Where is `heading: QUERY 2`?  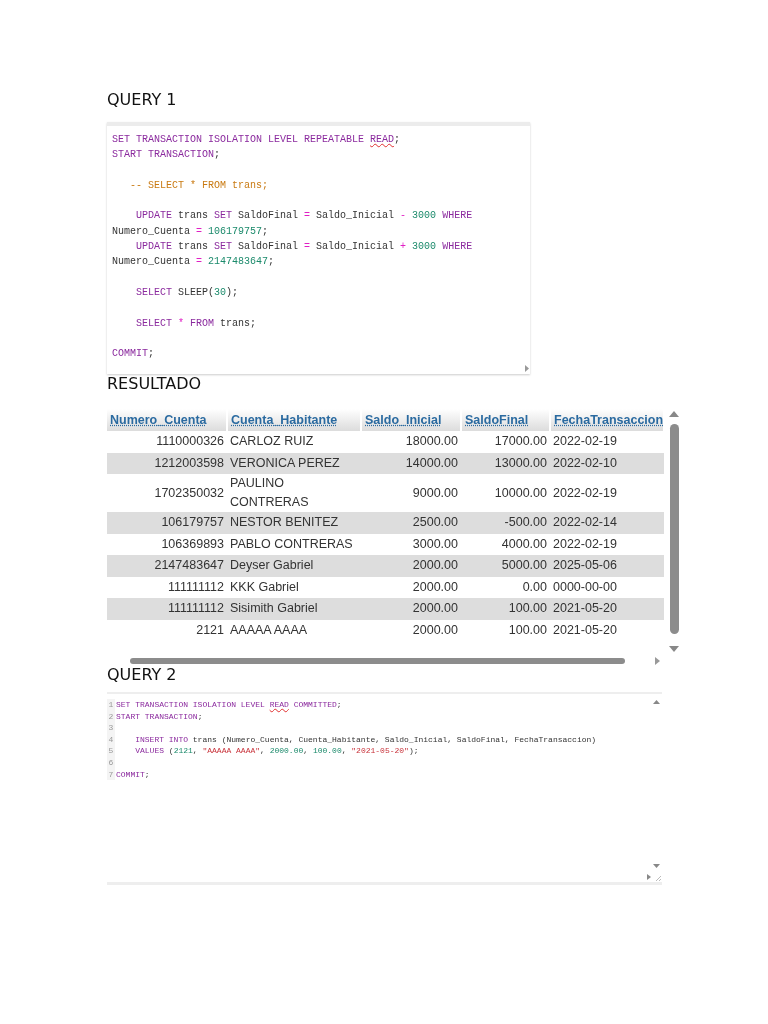
heading: QUERY 2 is located at coordinates (142, 675).